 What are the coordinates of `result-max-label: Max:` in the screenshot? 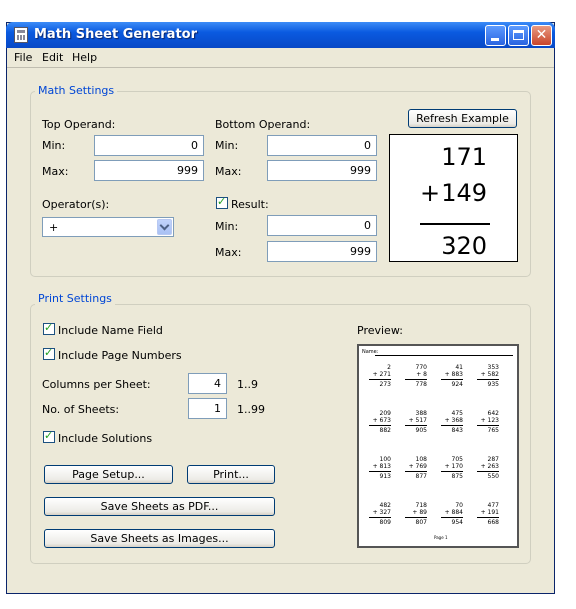 It's located at (228, 252).